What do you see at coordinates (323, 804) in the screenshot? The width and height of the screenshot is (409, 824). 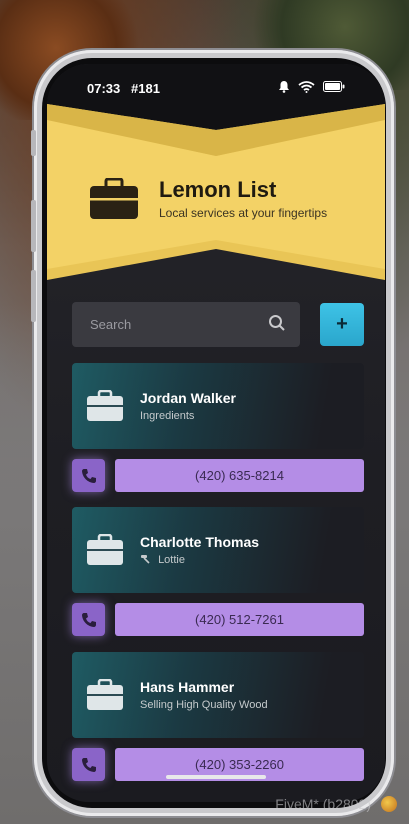 I see `watermark: FiveM* (b2802)` at bounding box center [323, 804].